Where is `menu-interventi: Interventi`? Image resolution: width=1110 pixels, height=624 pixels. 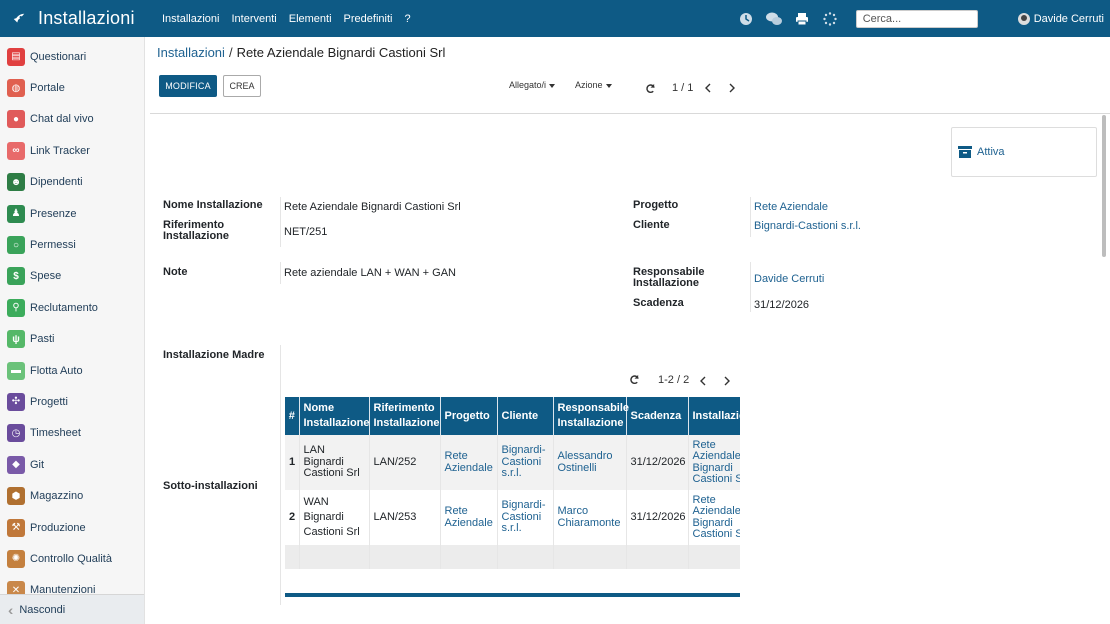
menu-interventi: Interventi is located at coordinates (253, 19).